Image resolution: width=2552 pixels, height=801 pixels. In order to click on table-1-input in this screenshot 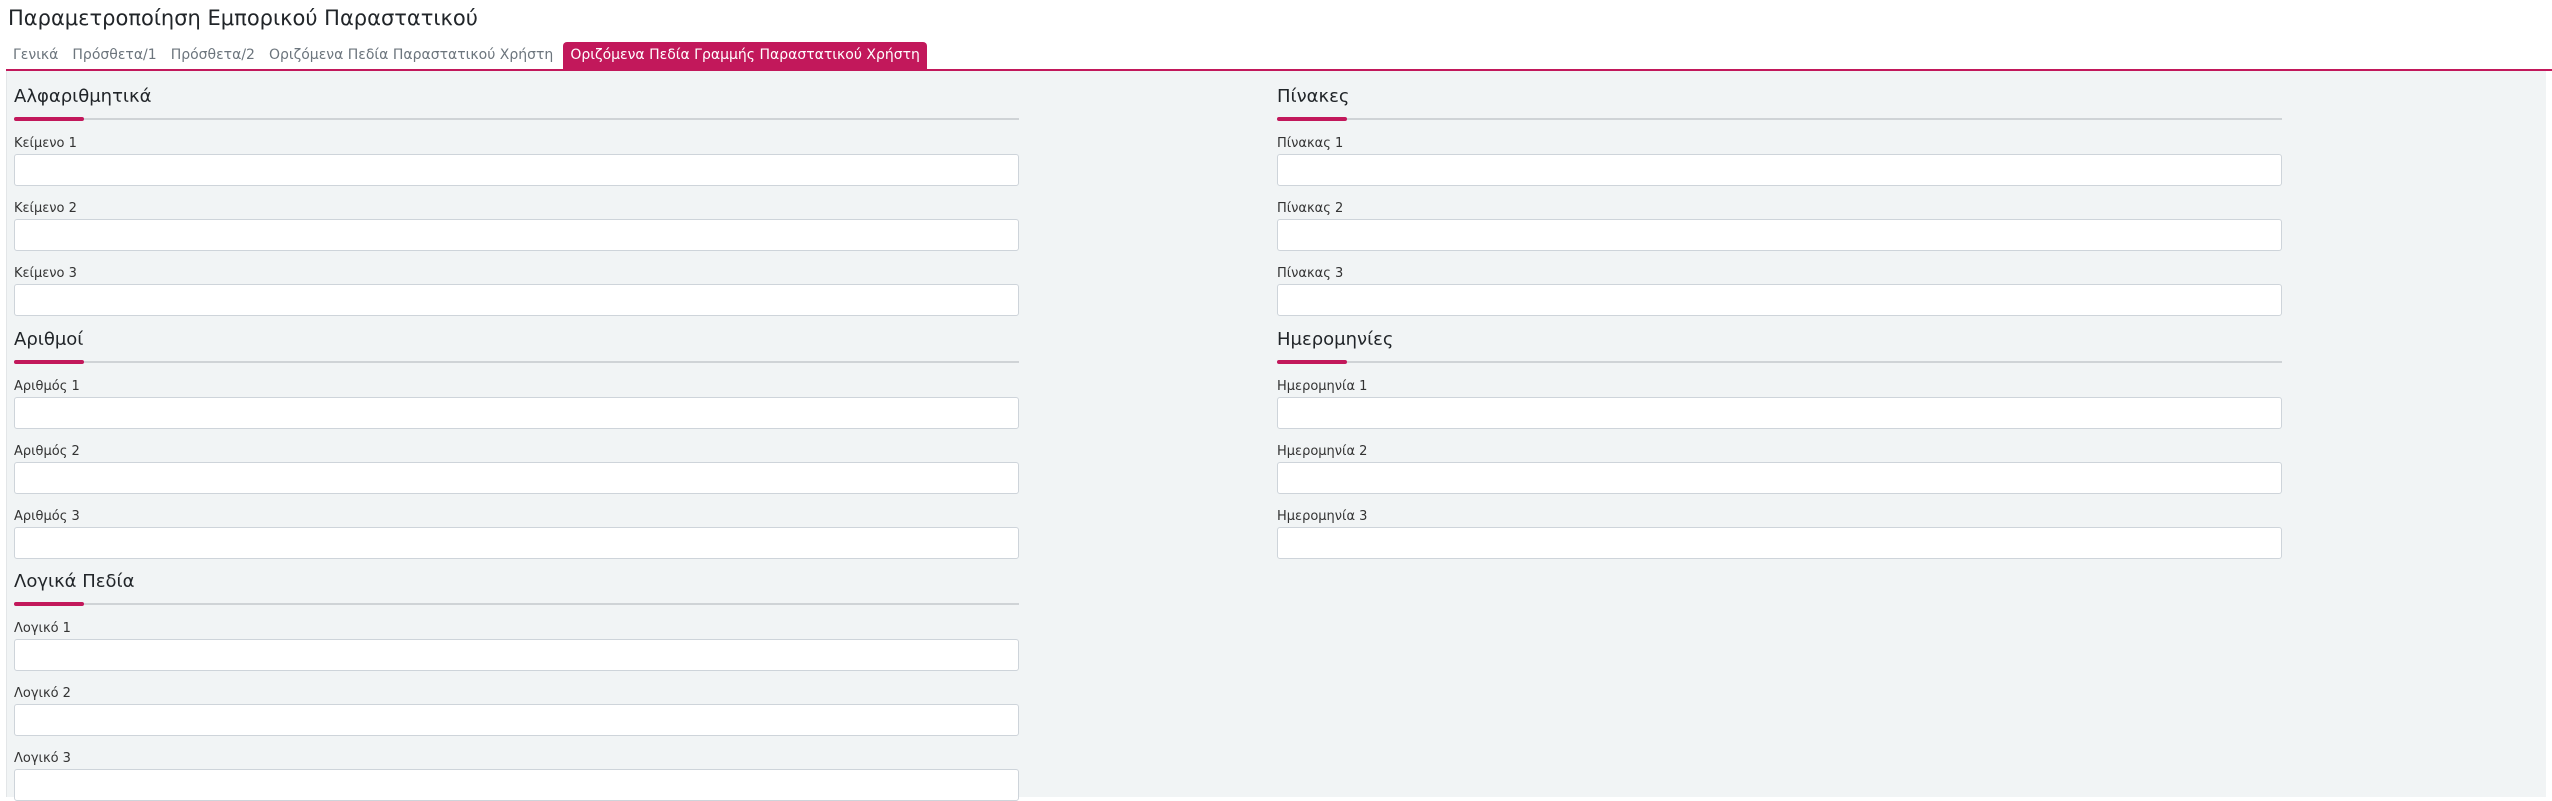, I will do `click(1779, 170)`.